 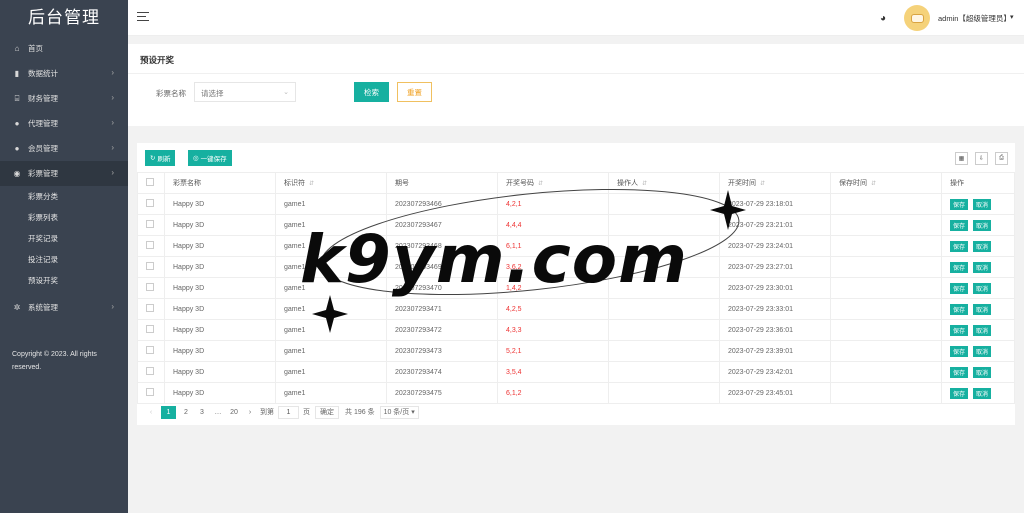 What do you see at coordinates (17, 98) in the screenshot?
I see `bank-icon: ⌸` at bounding box center [17, 98].